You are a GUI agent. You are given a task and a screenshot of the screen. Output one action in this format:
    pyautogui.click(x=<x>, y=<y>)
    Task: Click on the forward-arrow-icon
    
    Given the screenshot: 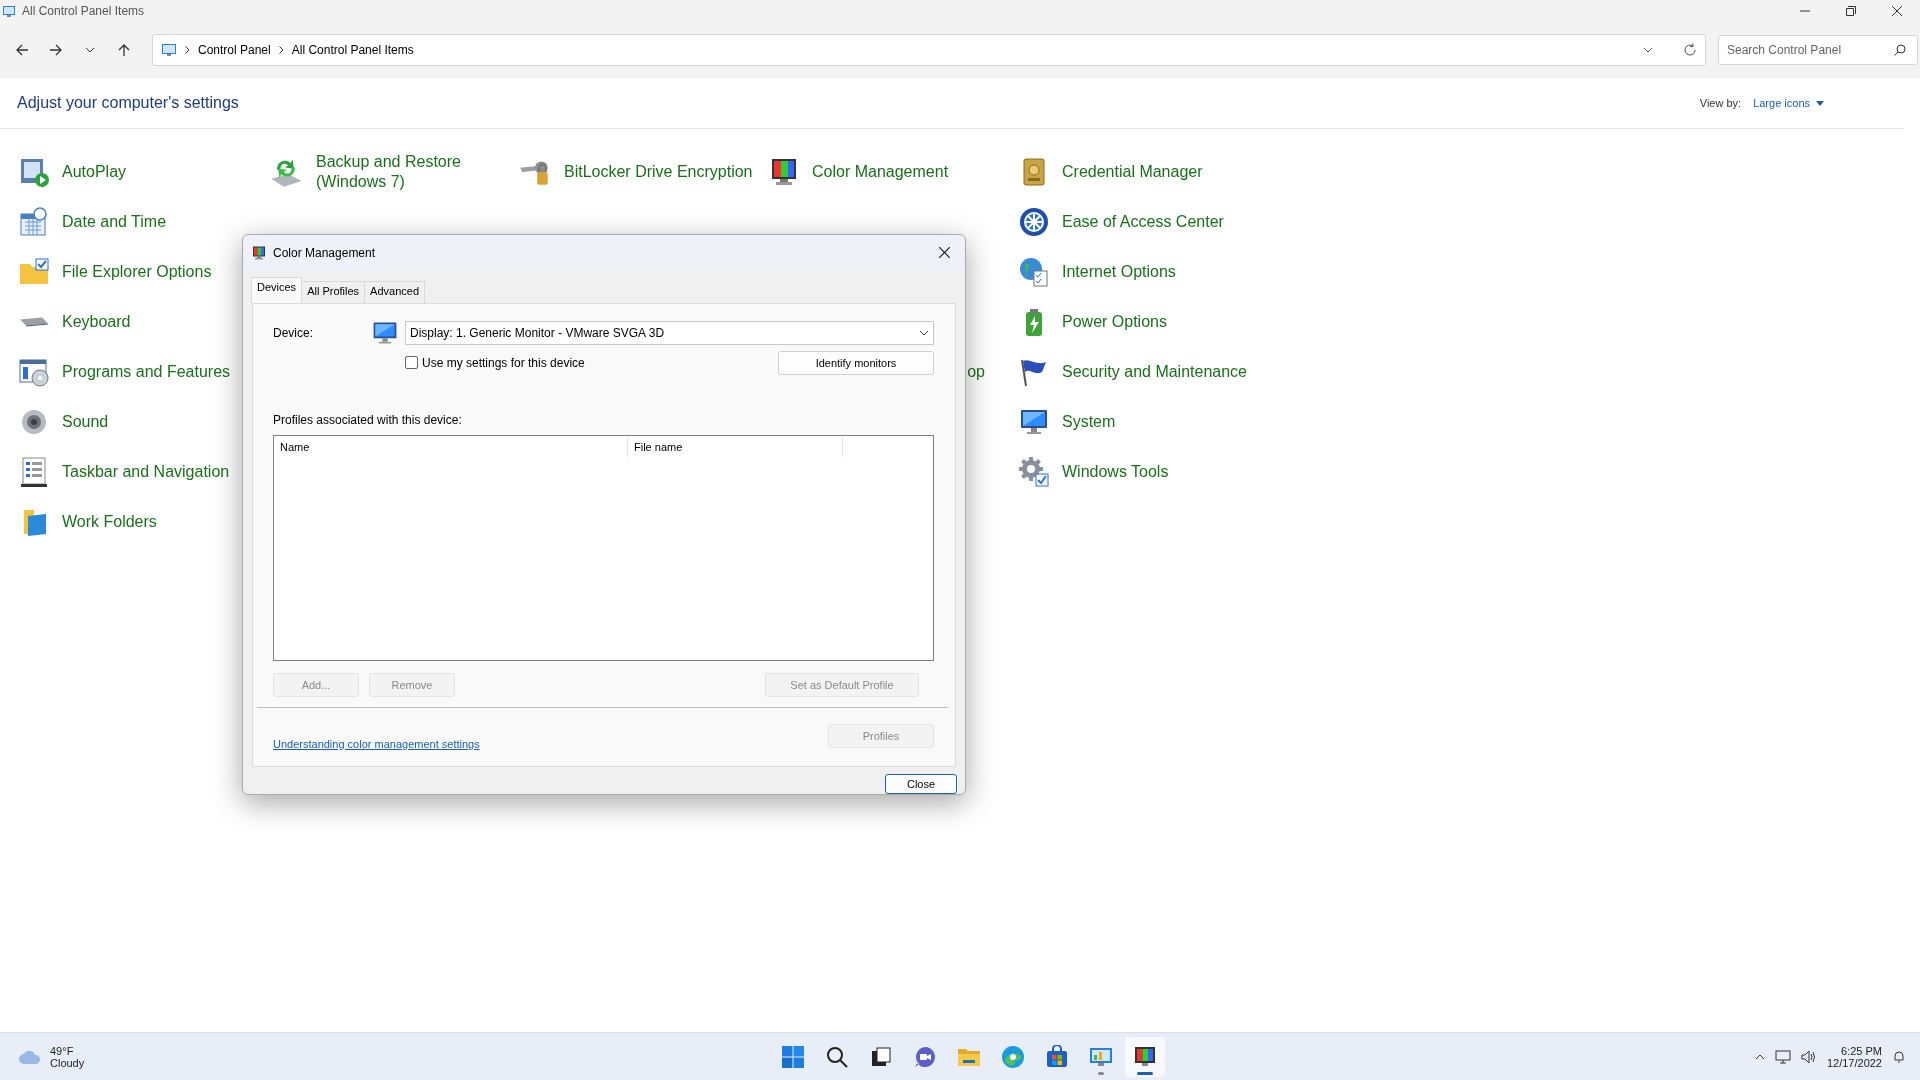 What is the action you would take?
    pyautogui.click(x=56, y=50)
    